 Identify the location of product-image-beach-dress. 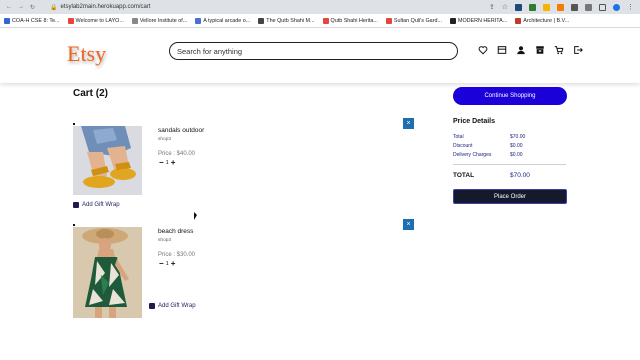
(107, 272).